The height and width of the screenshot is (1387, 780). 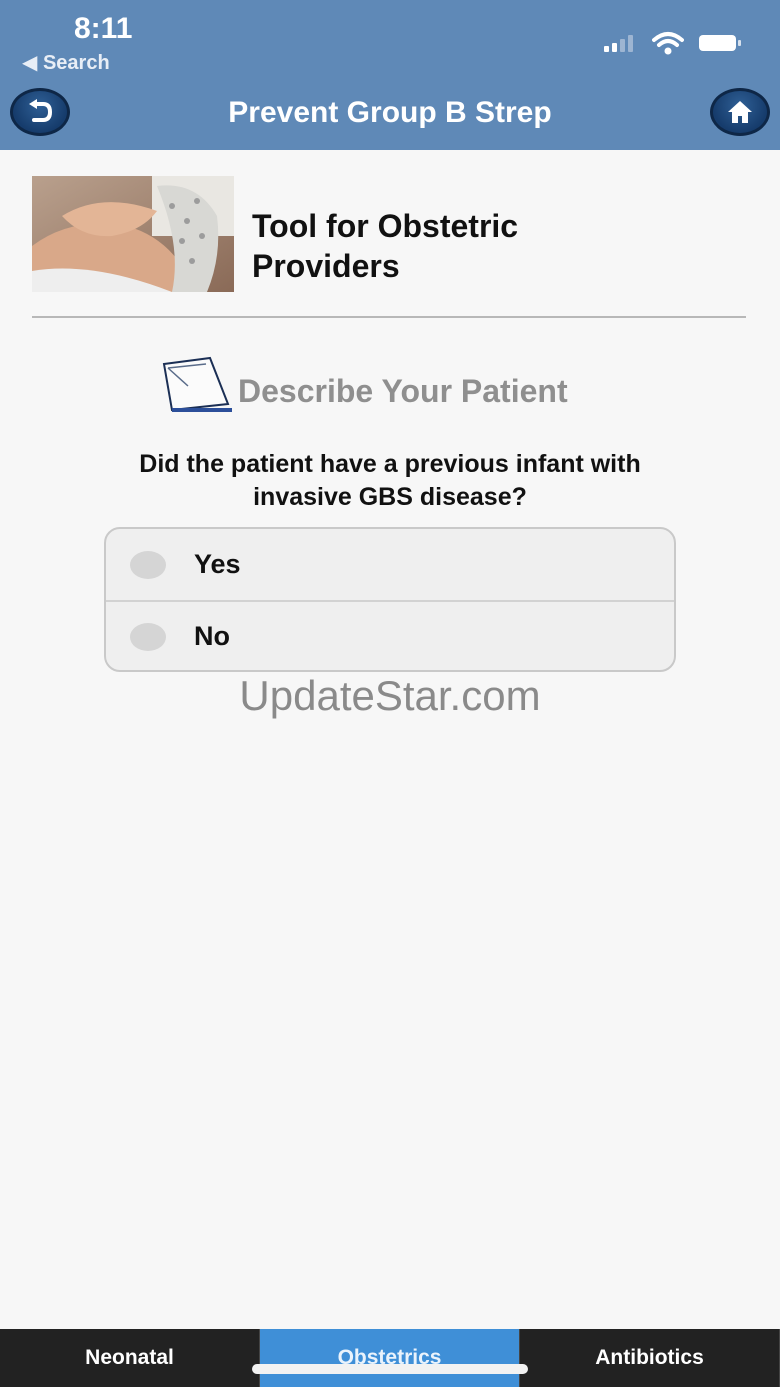 What do you see at coordinates (30, 63) in the screenshot?
I see `small-back-triangle-icon: ◀` at bounding box center [30, 63].